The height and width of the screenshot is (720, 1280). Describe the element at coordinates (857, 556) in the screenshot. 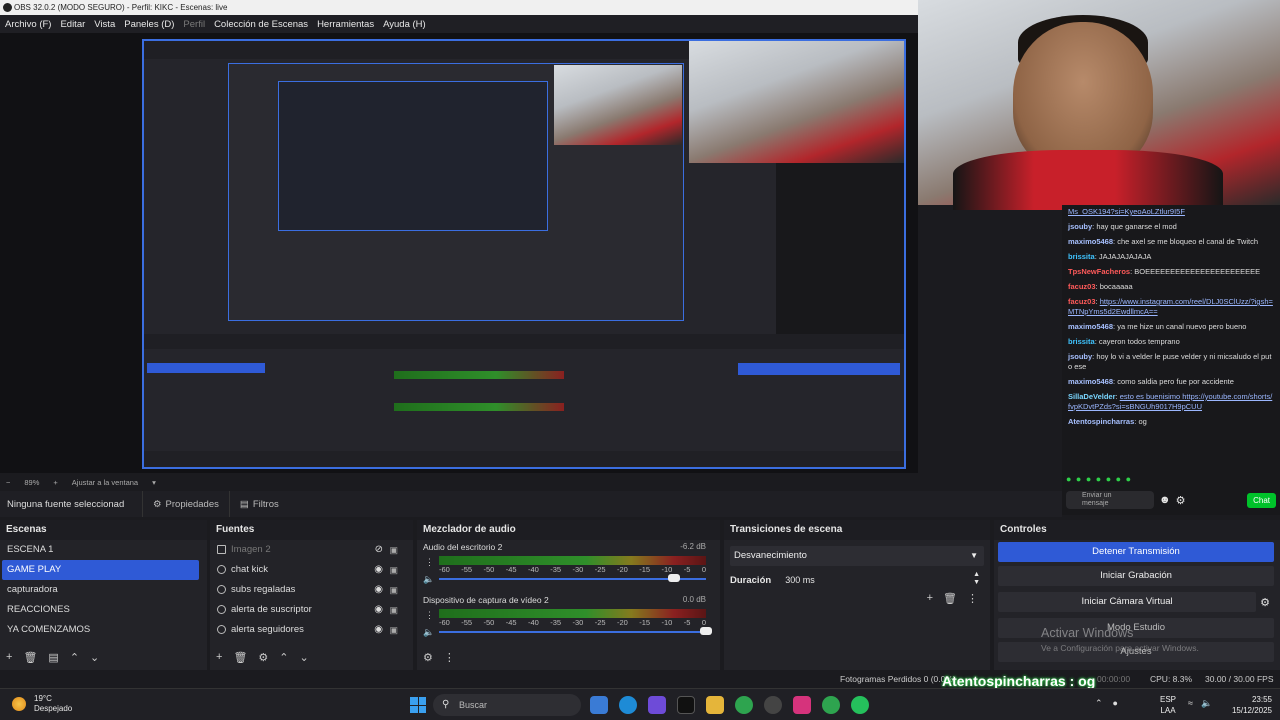

I see `transition-select: Desvanecimiento ▼` at that location.